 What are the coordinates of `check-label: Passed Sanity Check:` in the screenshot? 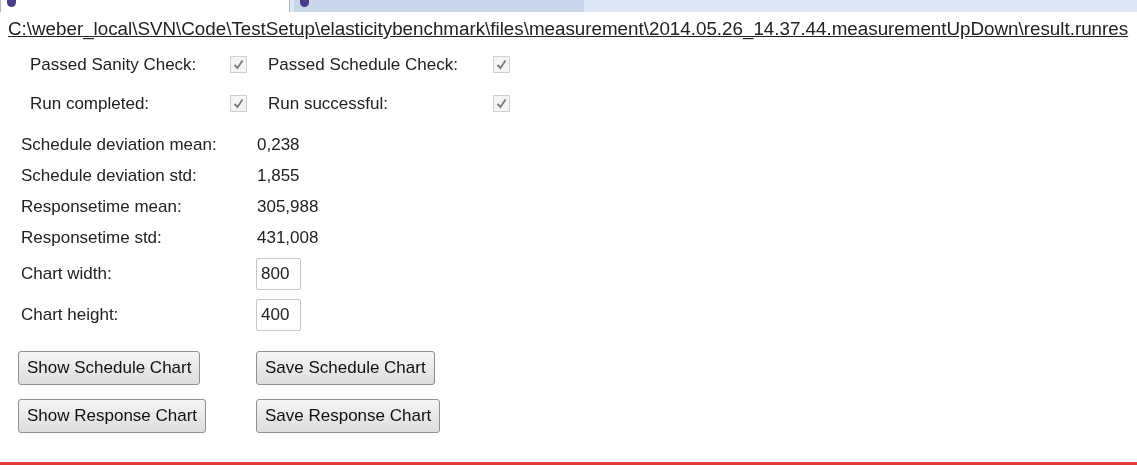 It's located at (114, 65).